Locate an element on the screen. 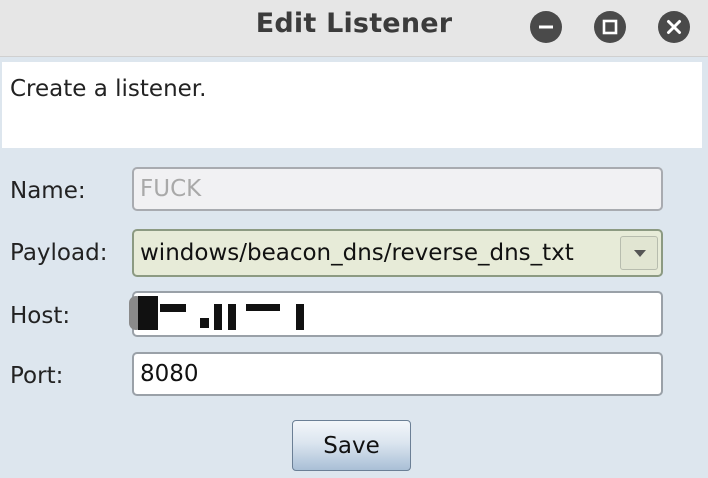 This screenshot has height=478, width=708. maximize-button is located at coordinates (610, 27).